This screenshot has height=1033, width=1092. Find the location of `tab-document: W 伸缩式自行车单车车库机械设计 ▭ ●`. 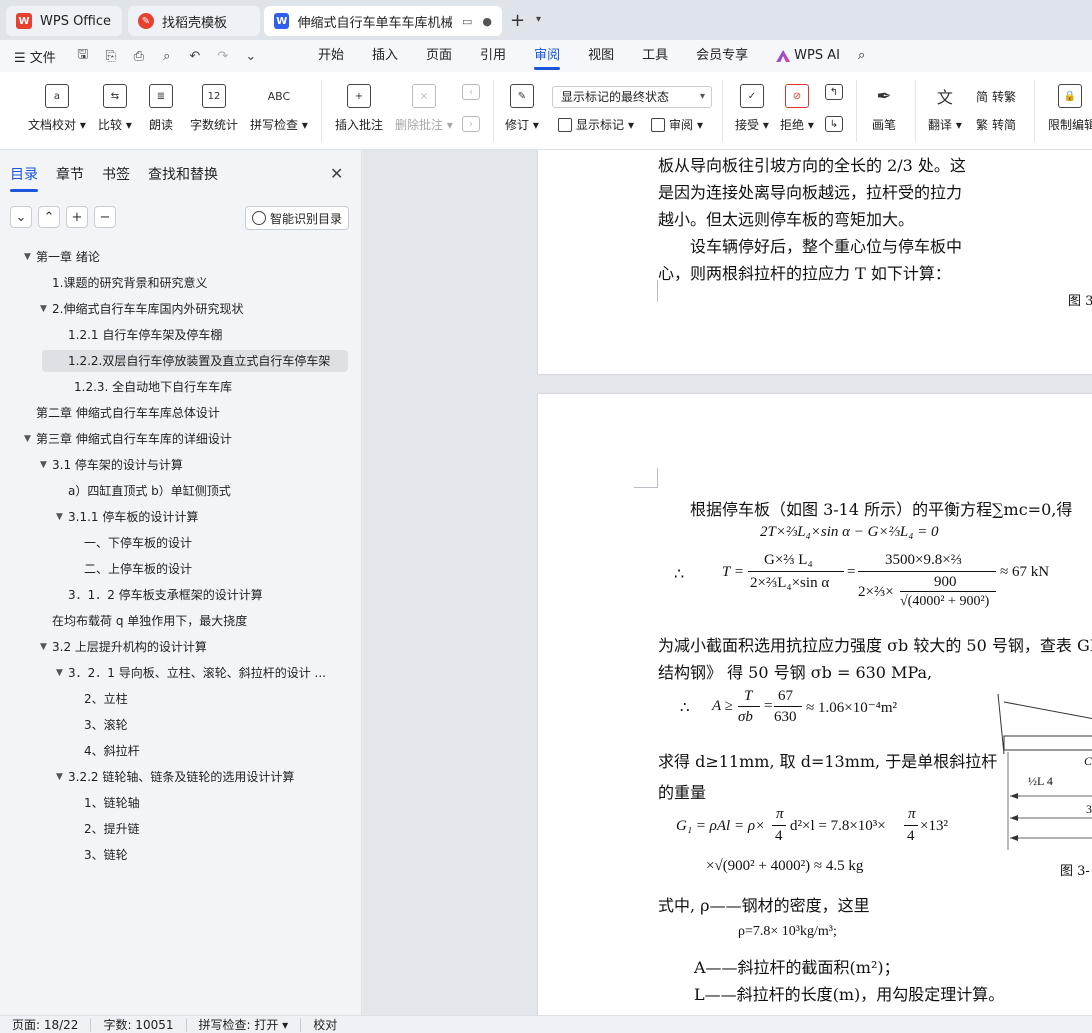

tab-document: W 伸缩式自行车单车车库机械设计 ▭ ● is located at coordinates (383, 21).